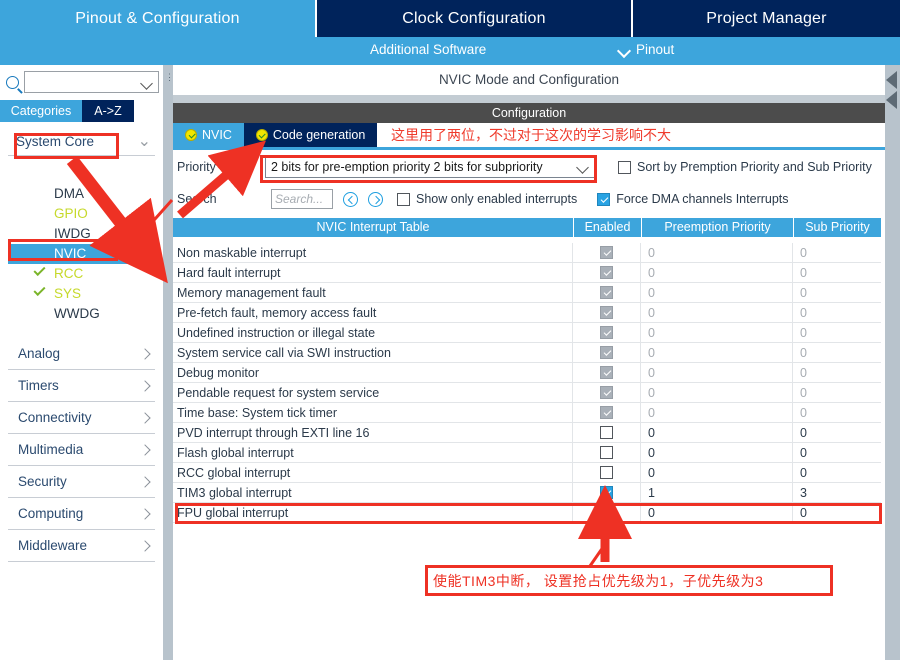 This screenshot has width=900, height=660. I want to click on chevron-right-circle-icon, so click(375, 199).